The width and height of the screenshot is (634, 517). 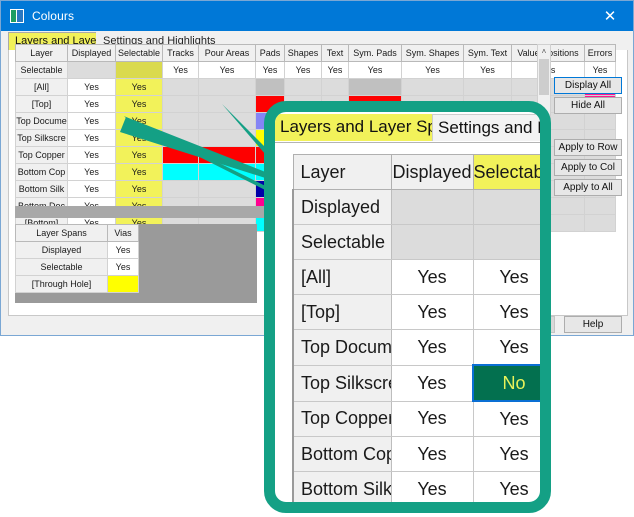 I want to click on cell-tracks: Yes, so click(x=180, y=70).